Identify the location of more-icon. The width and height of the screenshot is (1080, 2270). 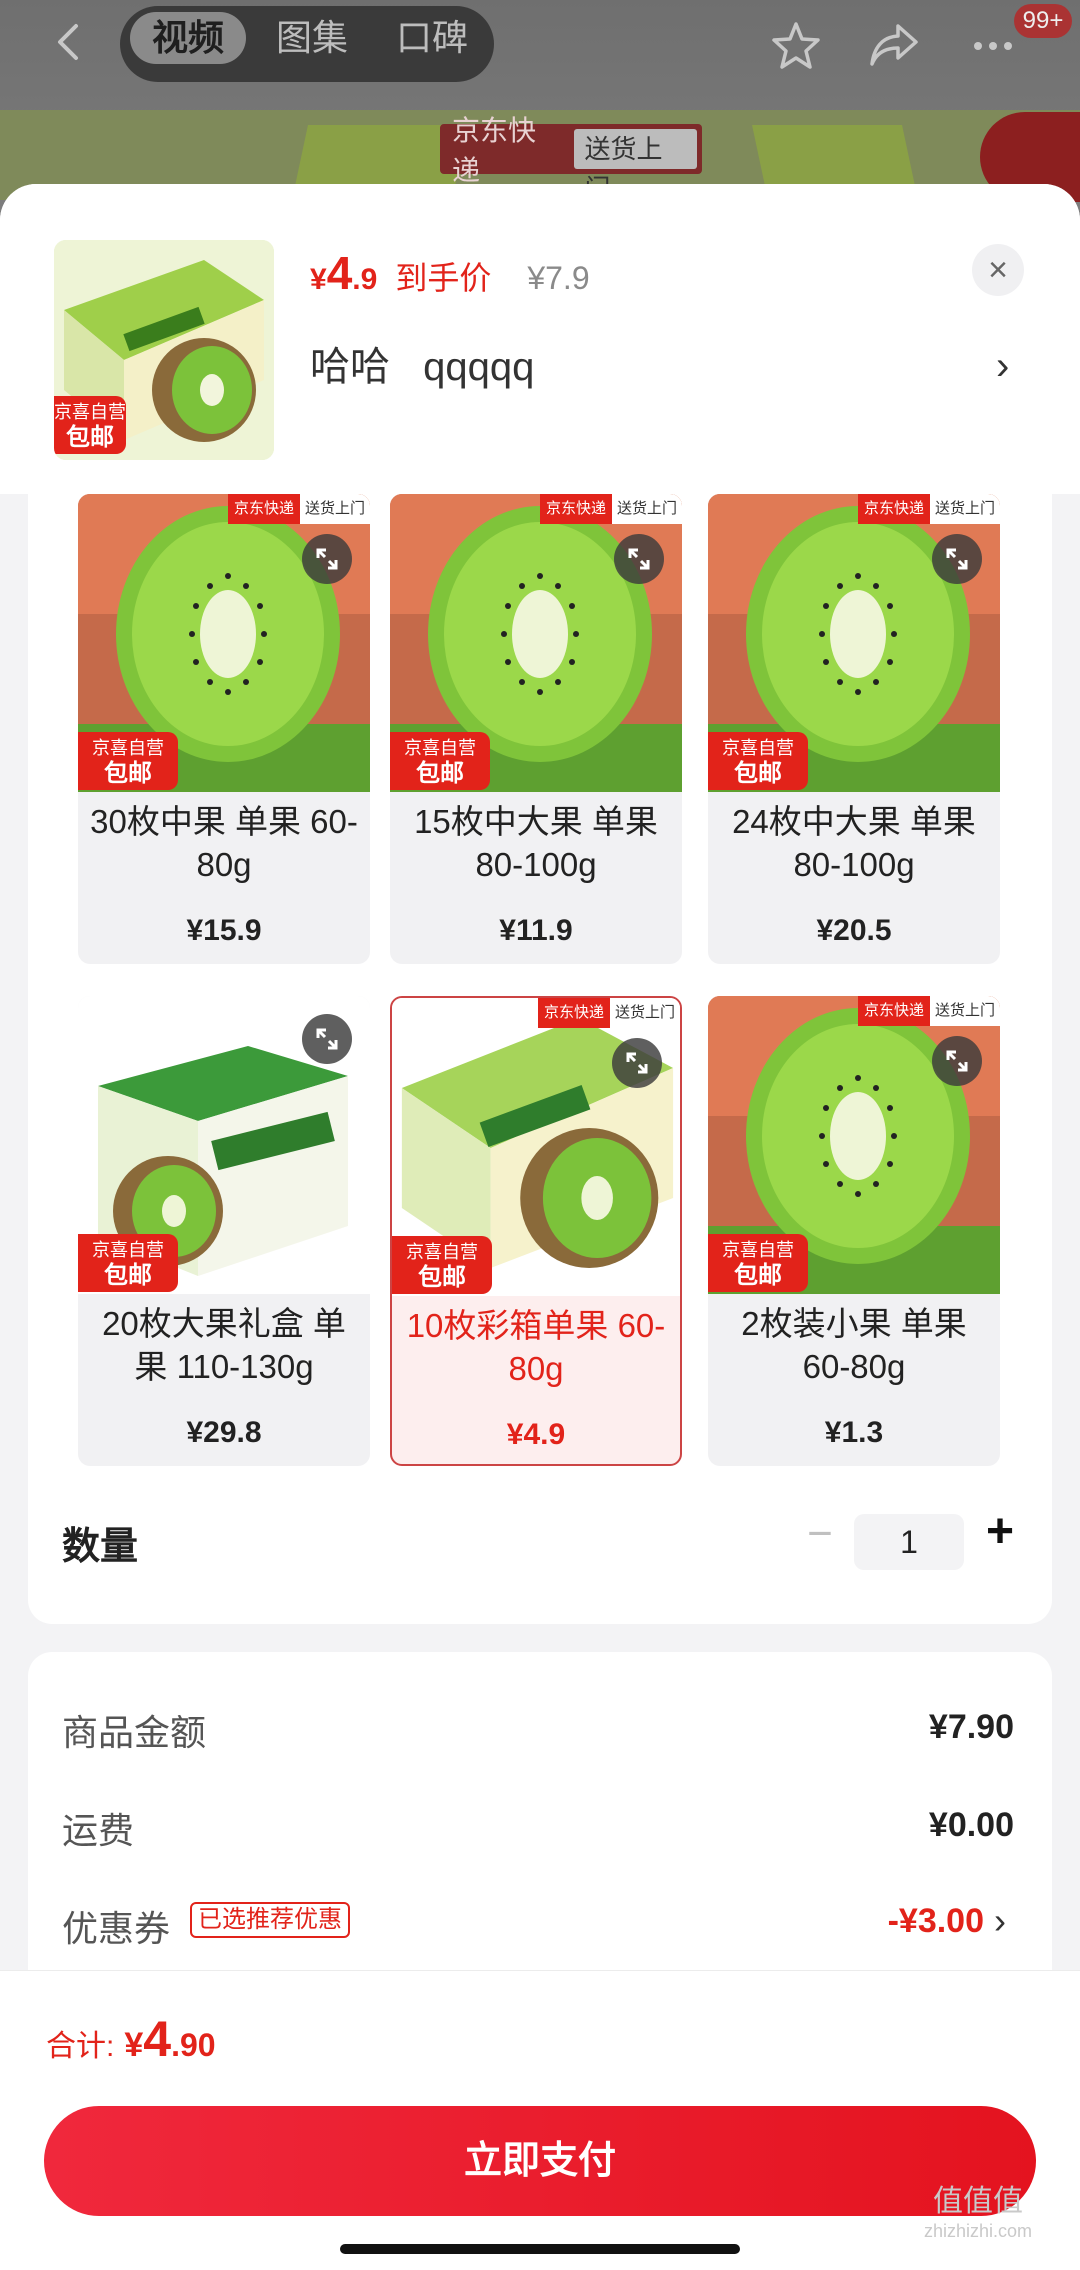
(993, 45).